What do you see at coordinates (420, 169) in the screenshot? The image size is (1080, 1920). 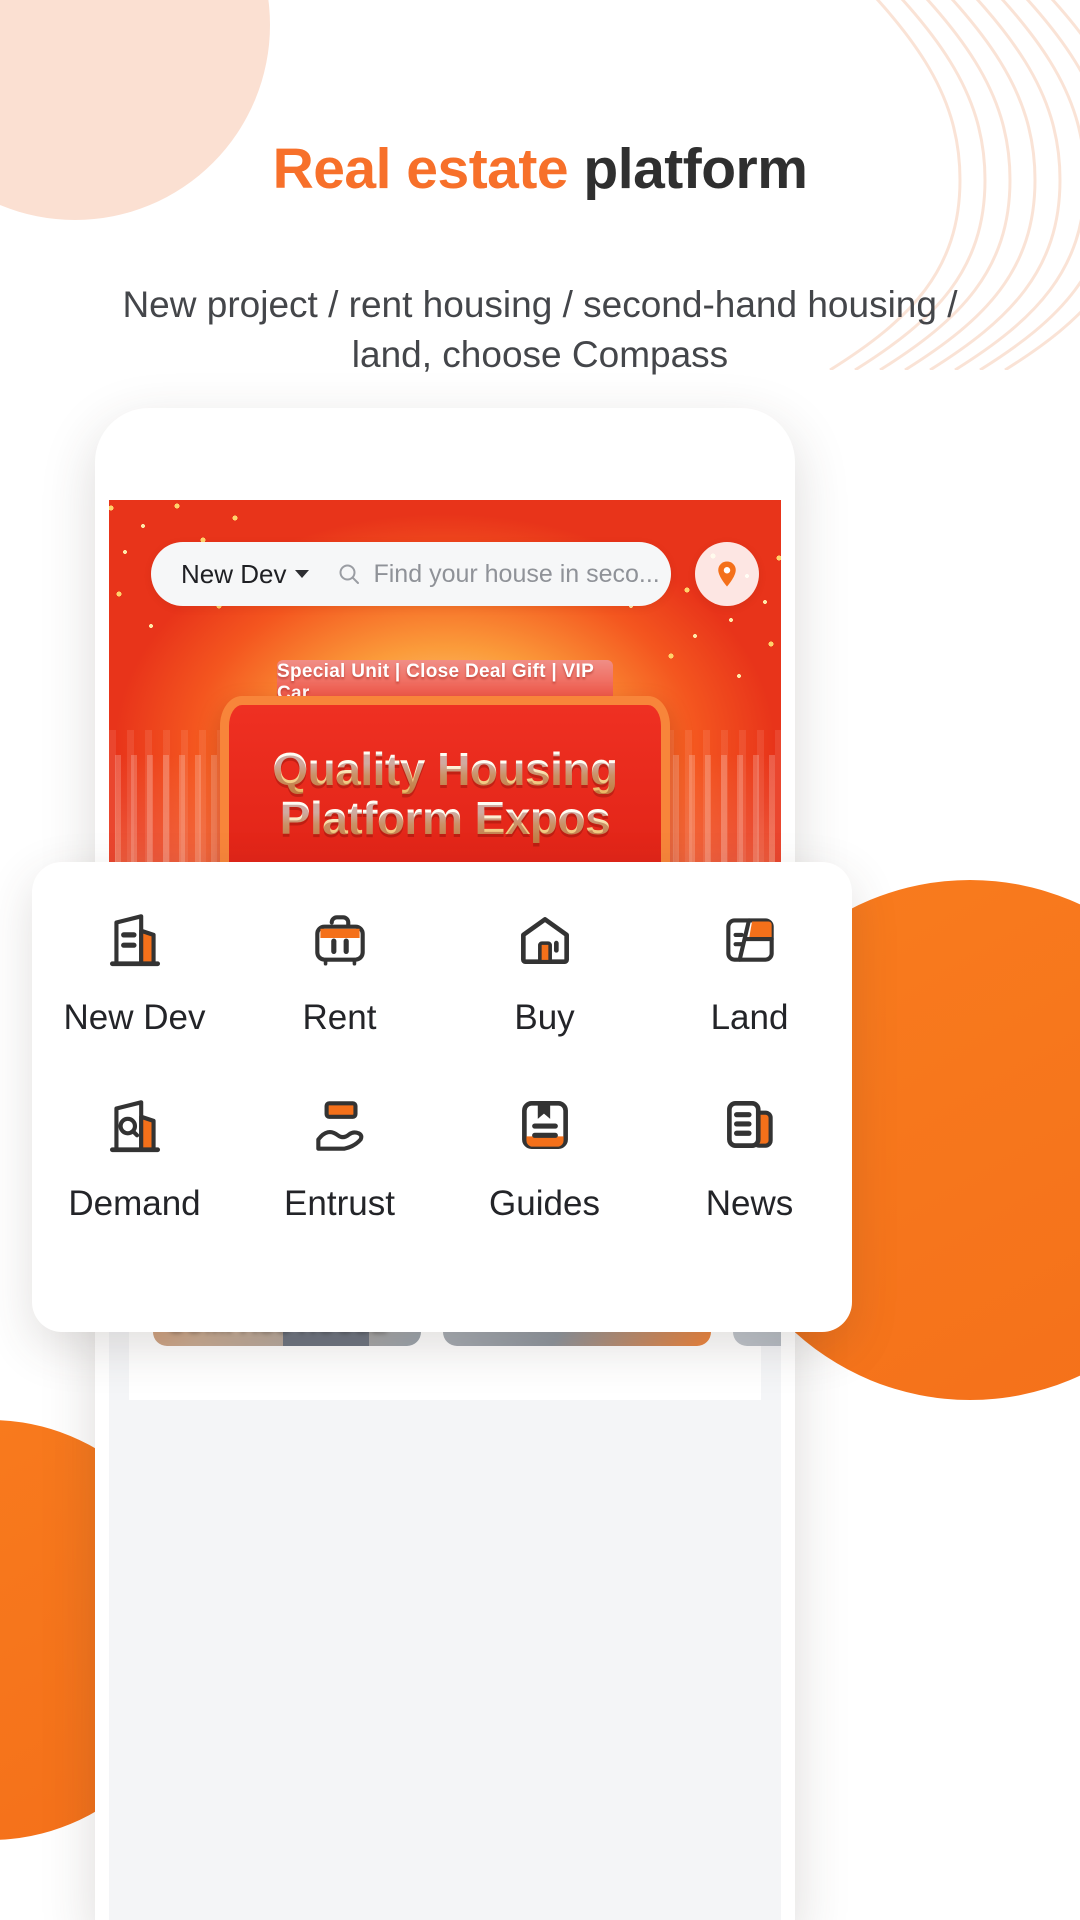 I see `page-title-accent: Real estate` at bounding box center [420, 169].